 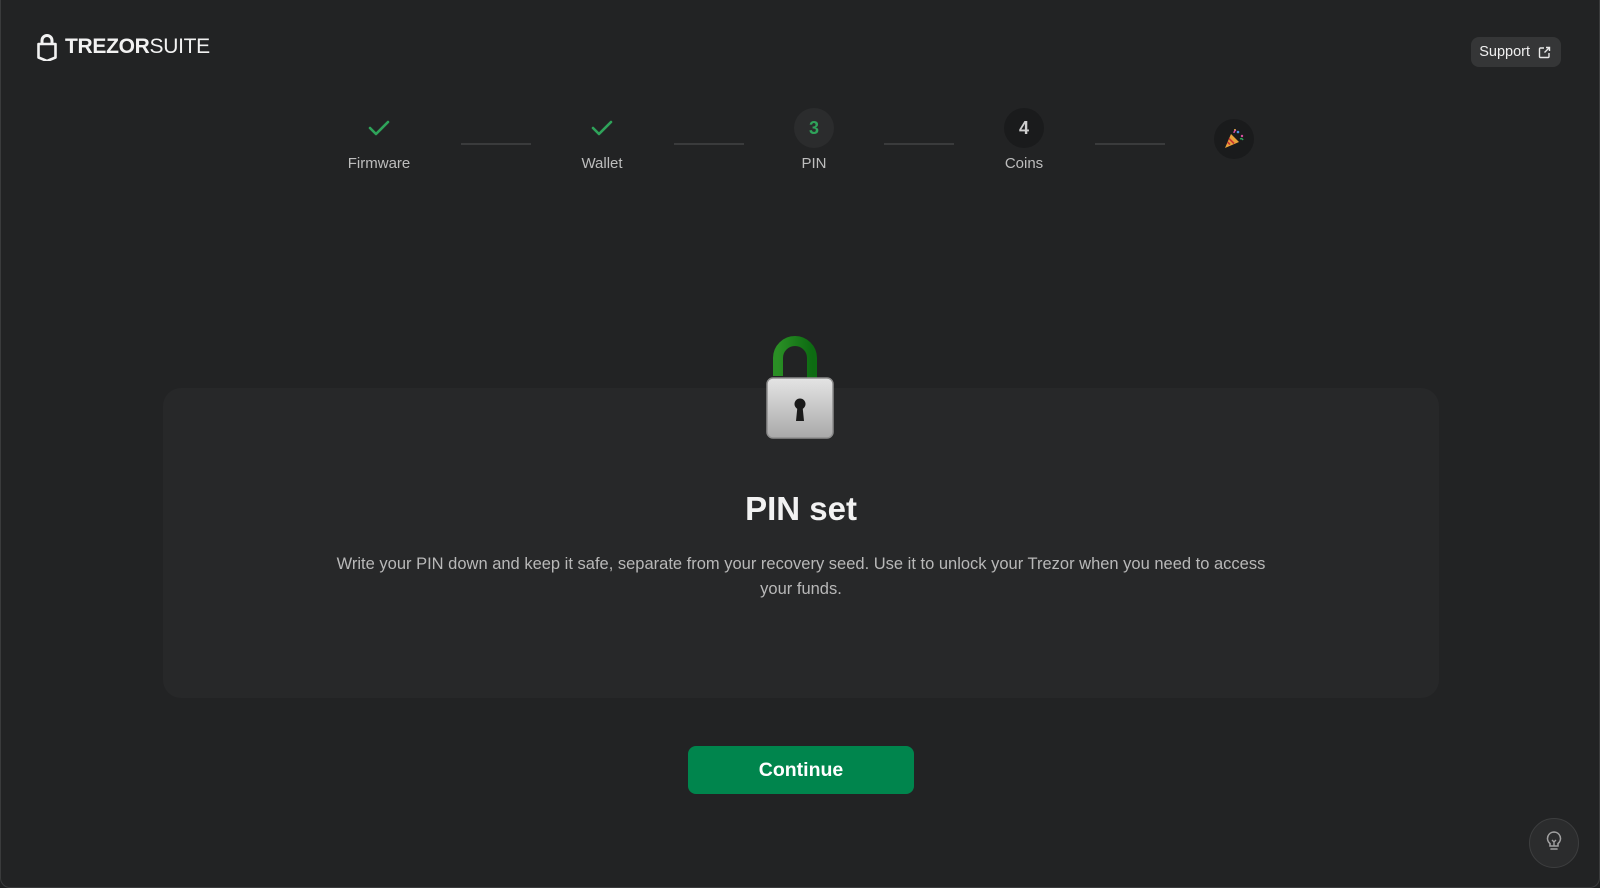 I want to click on lightbulb-icon, so click(x=1554, y=843).